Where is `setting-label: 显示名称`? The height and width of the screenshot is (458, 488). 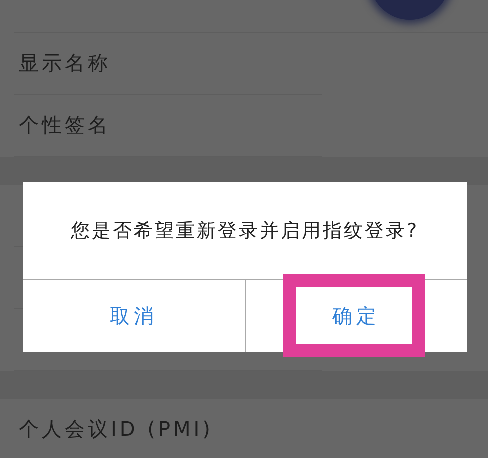 setting-label: 显示名称 is located at coordinates (65, 63).